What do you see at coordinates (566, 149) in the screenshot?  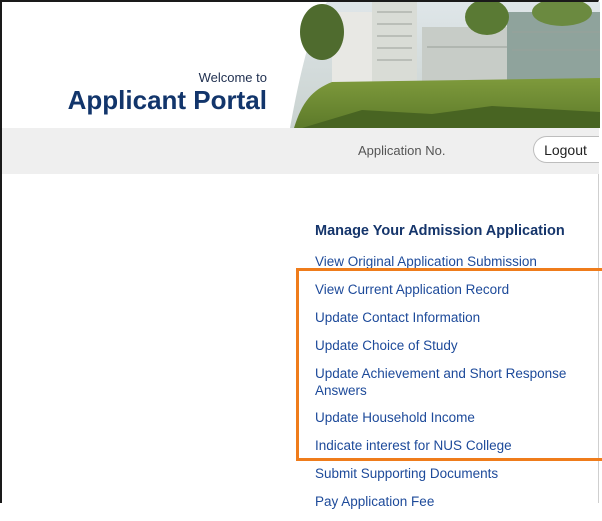 I see `logout-button: Logout` at bounding box center [566, 149].